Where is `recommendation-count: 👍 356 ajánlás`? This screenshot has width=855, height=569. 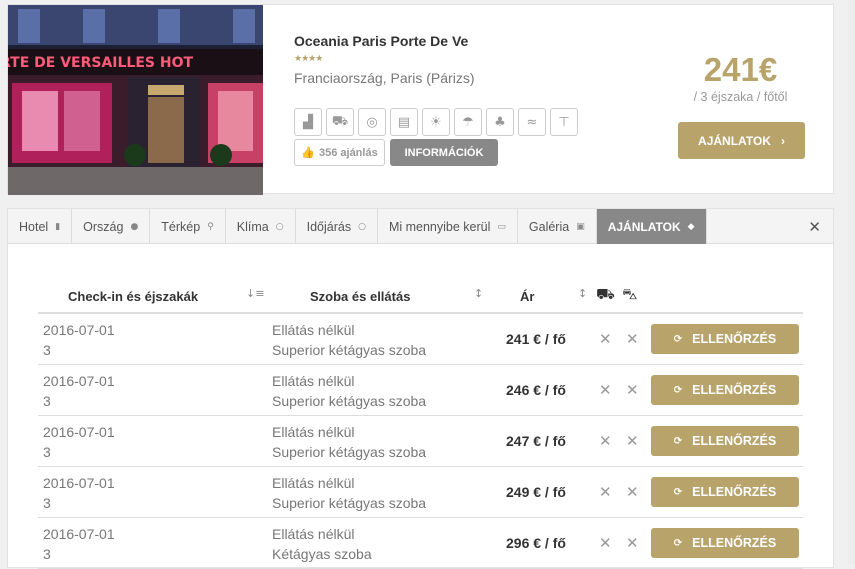
recommendation-count: 👍 356 ajánlás is located at coordinates (339, 152).